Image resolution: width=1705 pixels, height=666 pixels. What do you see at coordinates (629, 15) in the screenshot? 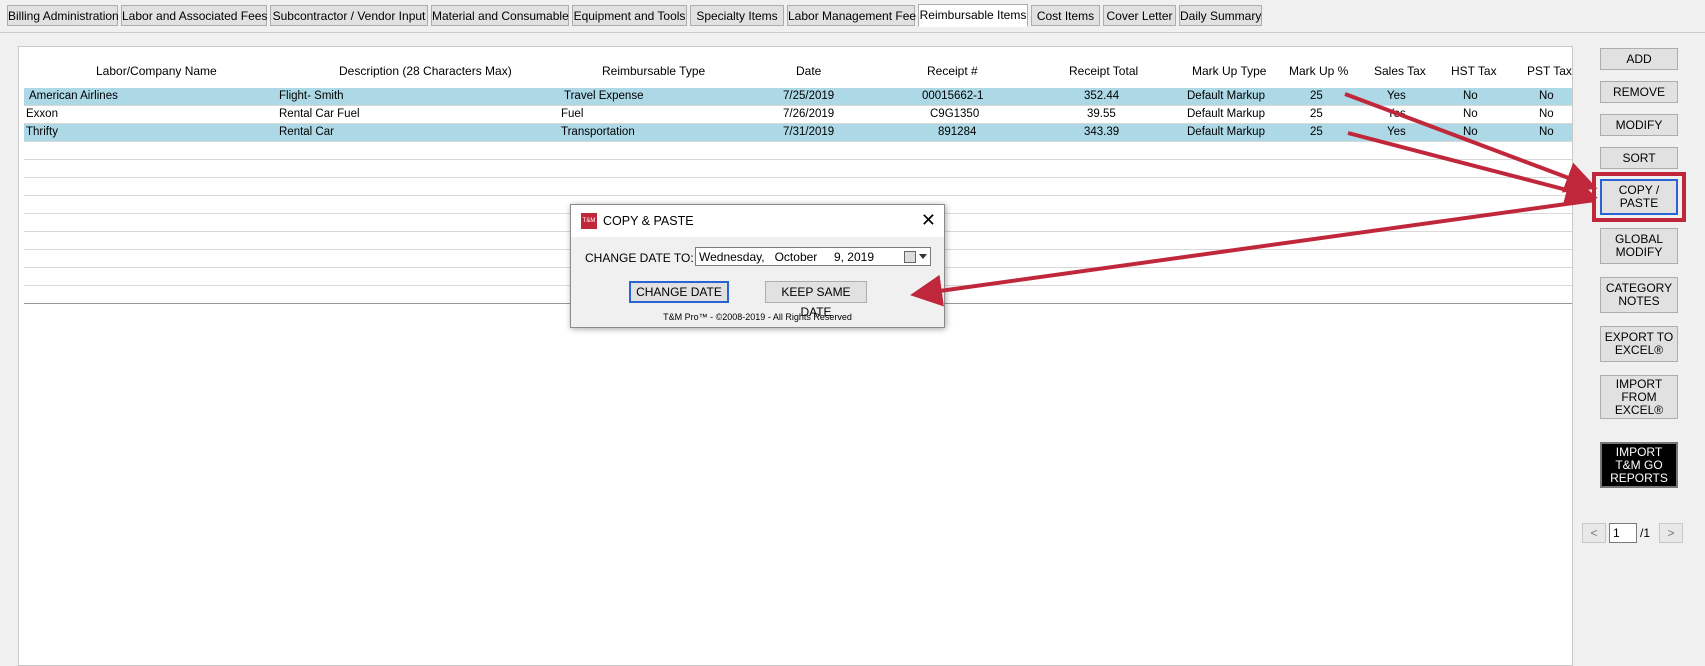
I see `tab-equipment-tools: Equipment and Tools` at bounding box center [629, 15].